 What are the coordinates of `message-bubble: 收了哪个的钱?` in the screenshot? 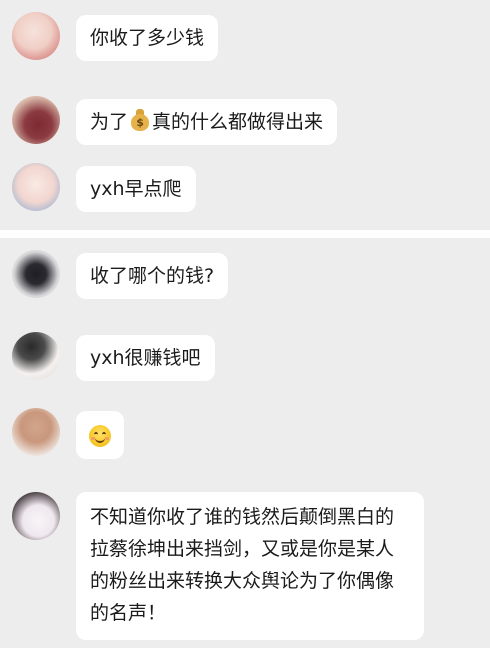 It's located at (152, 276).